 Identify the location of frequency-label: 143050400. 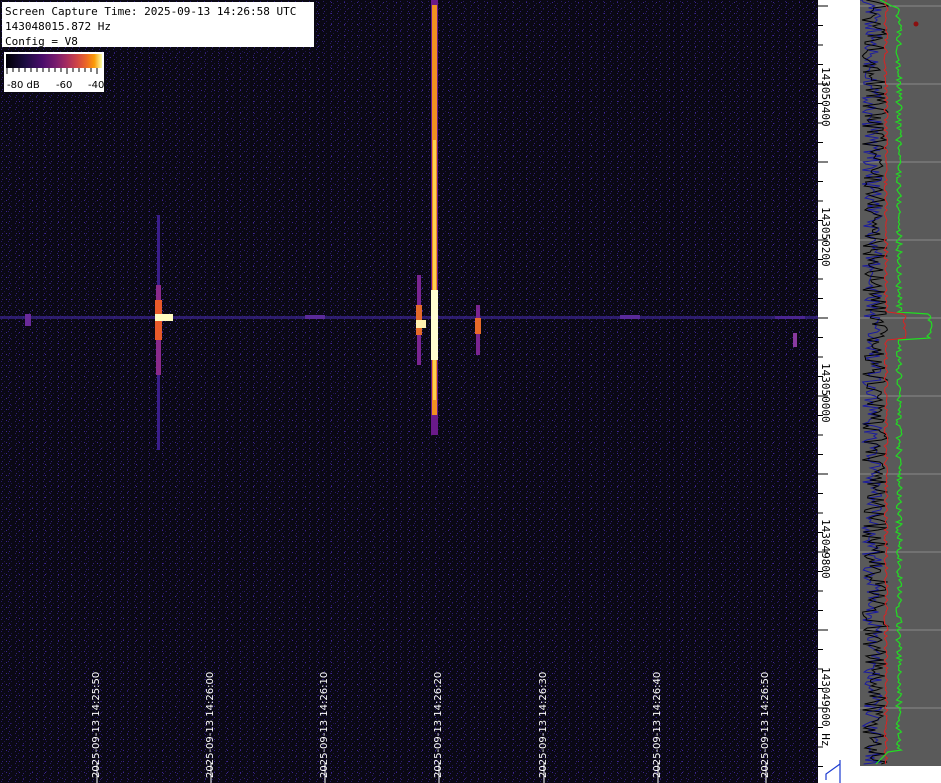
(825, 97).